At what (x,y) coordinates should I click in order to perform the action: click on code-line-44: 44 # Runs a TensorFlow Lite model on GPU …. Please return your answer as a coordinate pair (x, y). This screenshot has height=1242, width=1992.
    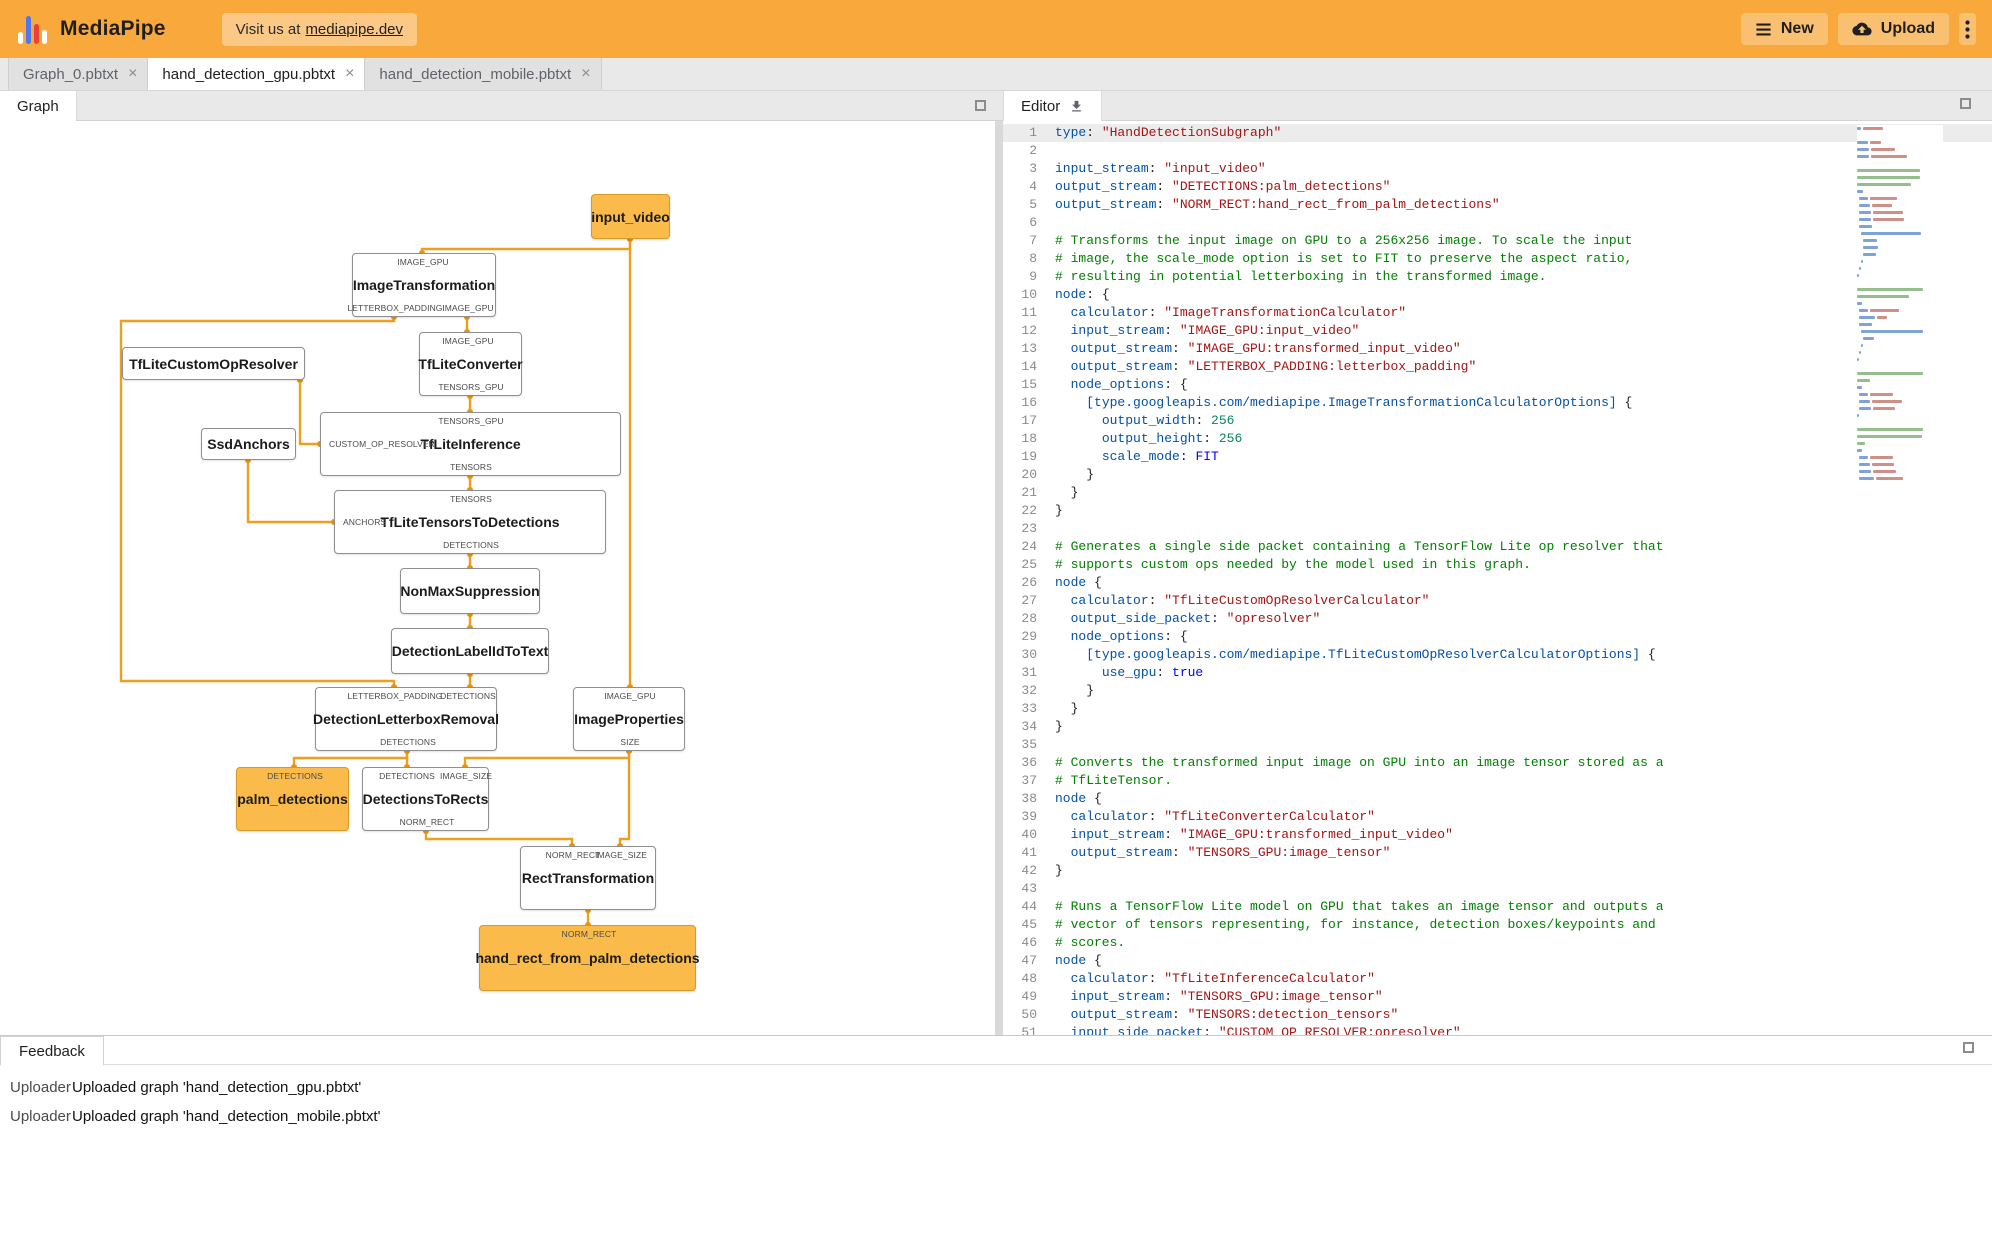
    Looking at the image, I should click on (1497, 907).